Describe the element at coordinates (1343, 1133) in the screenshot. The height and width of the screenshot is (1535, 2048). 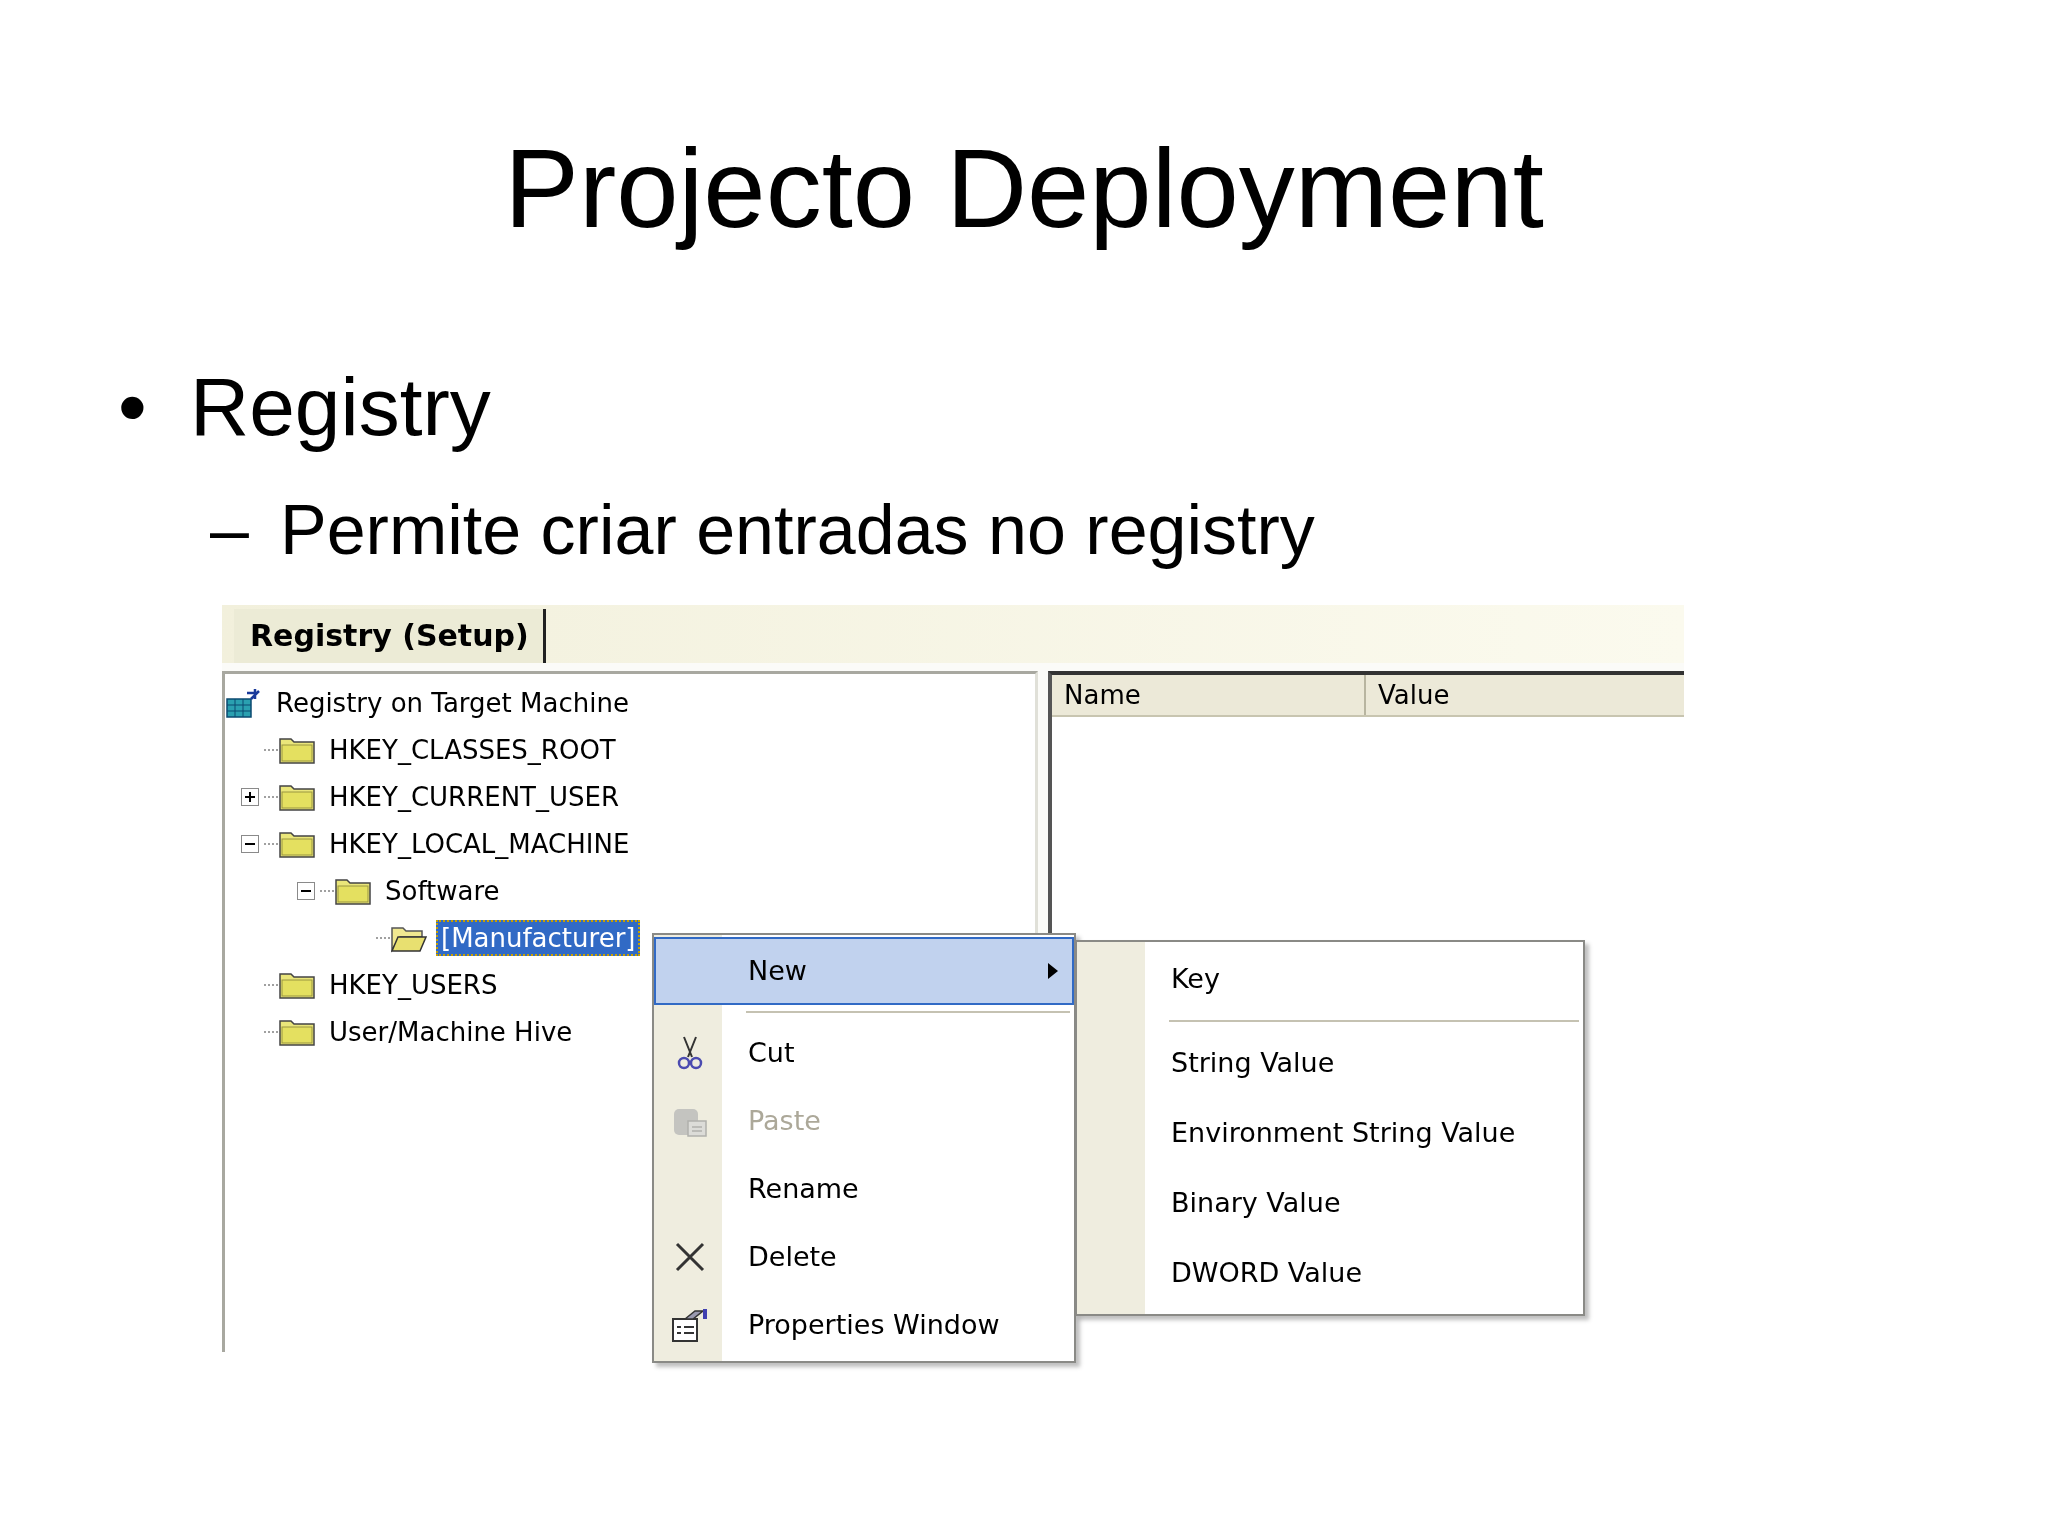
I see `menu-item: Environment String Value` at that location.